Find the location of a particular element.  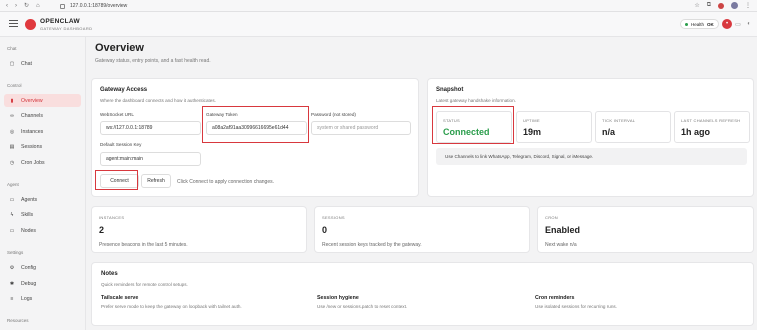

sidebar-item-label: Instances is located at coordinates (32, 131).